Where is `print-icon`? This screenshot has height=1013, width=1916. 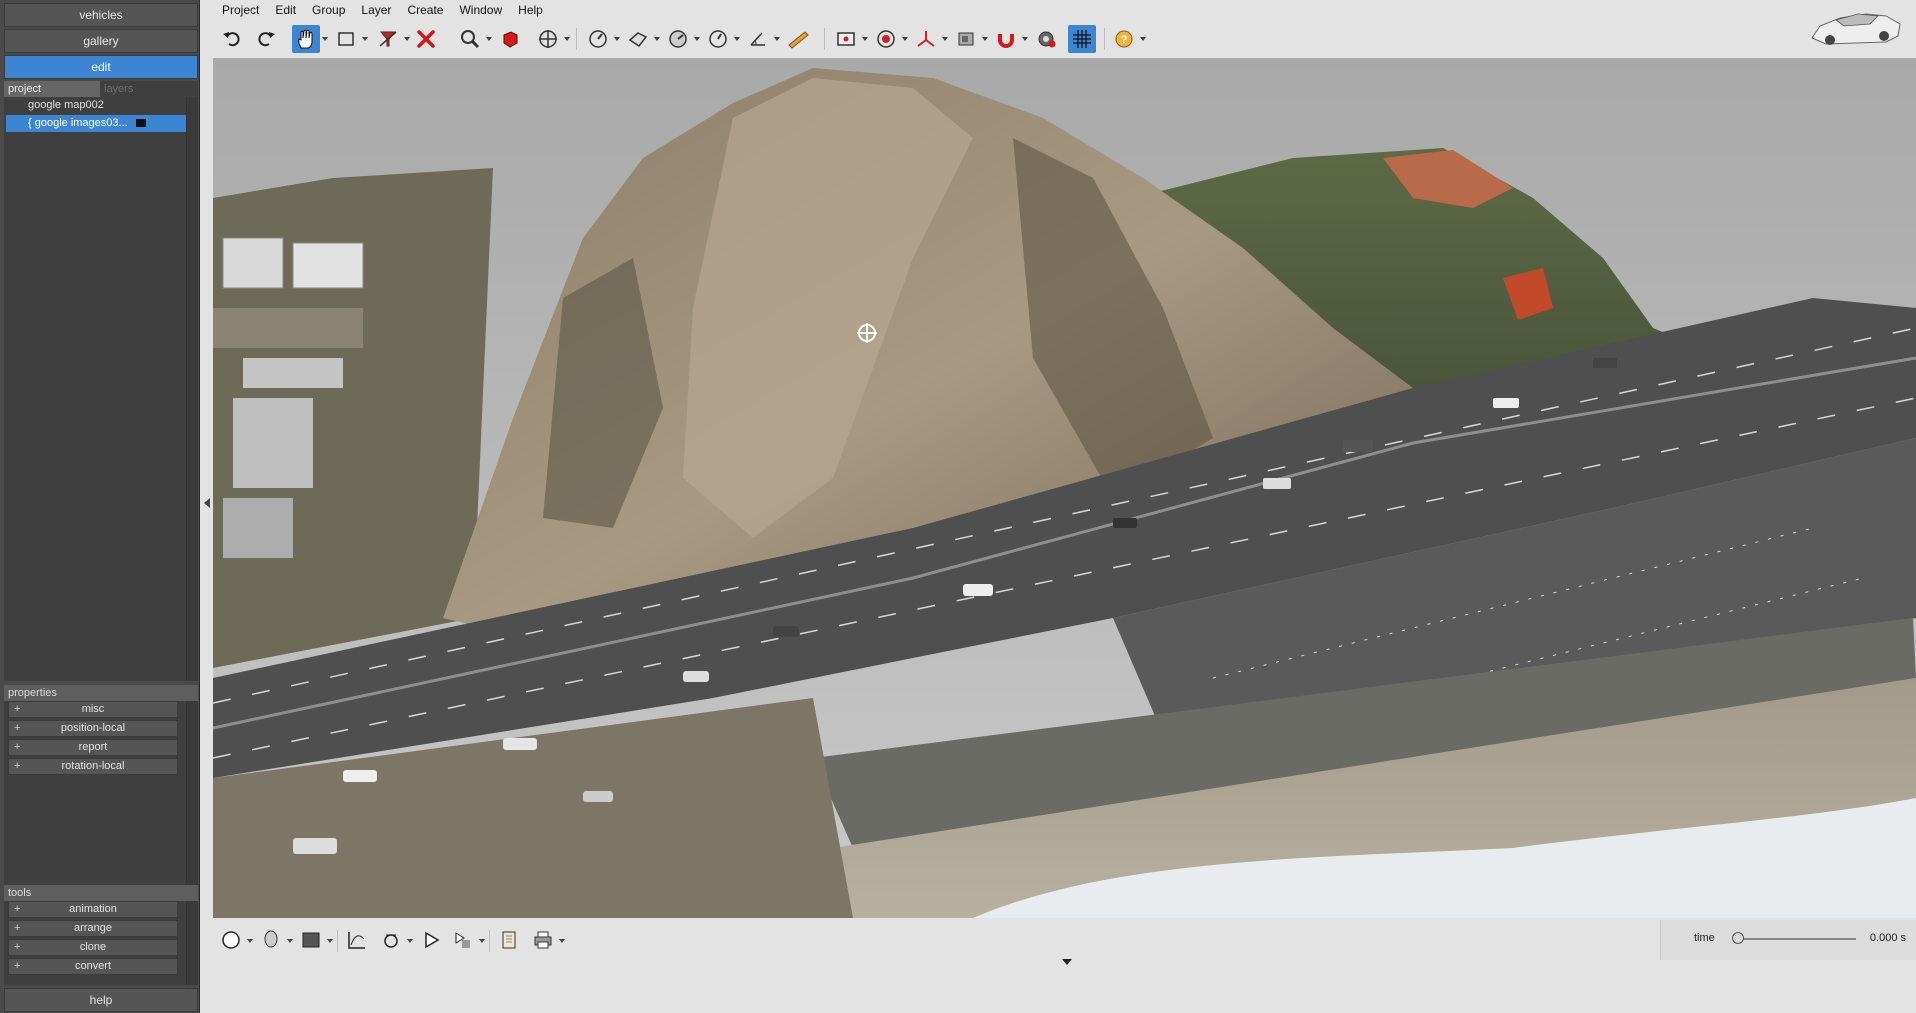
print-icon is located at coordinates (543, 940).